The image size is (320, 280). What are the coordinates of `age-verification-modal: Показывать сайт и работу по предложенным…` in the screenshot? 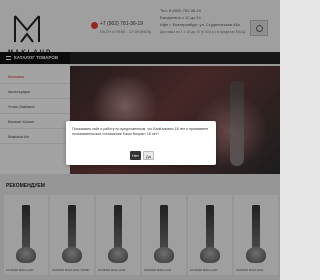 It's located at (141, 143).